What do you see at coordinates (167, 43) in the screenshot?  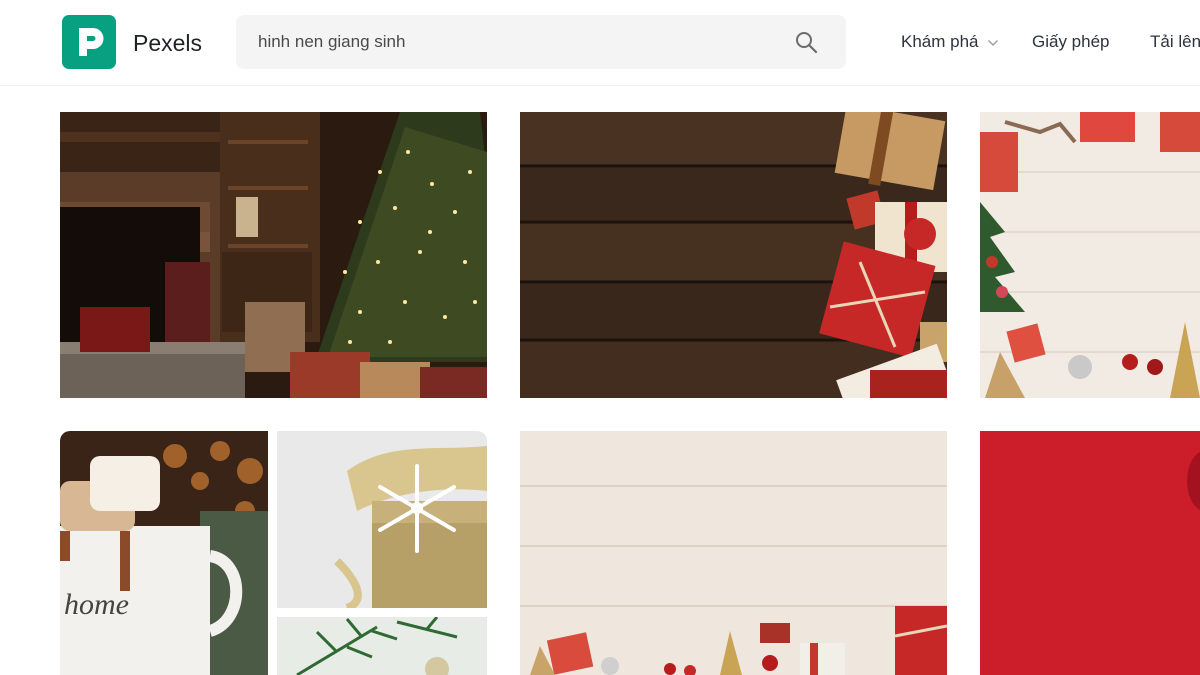 I see `brand-name: Pexels` at bounding box center [167, 43].